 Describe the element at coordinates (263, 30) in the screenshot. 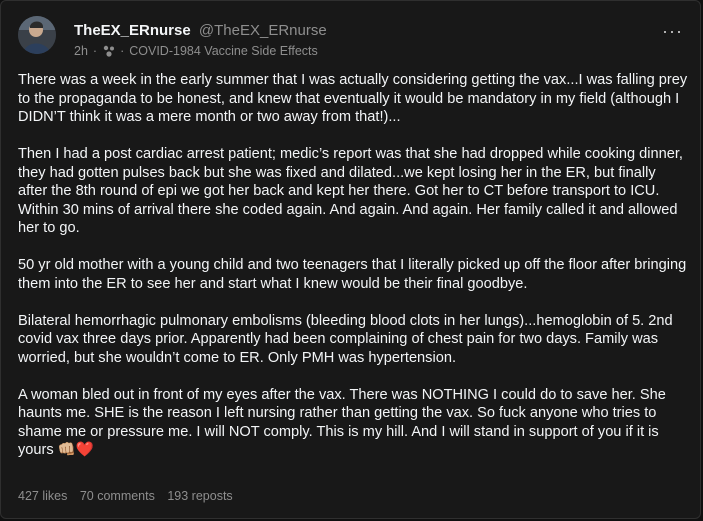

I see `author-handle: @TheEX_ERnurse` at that location.